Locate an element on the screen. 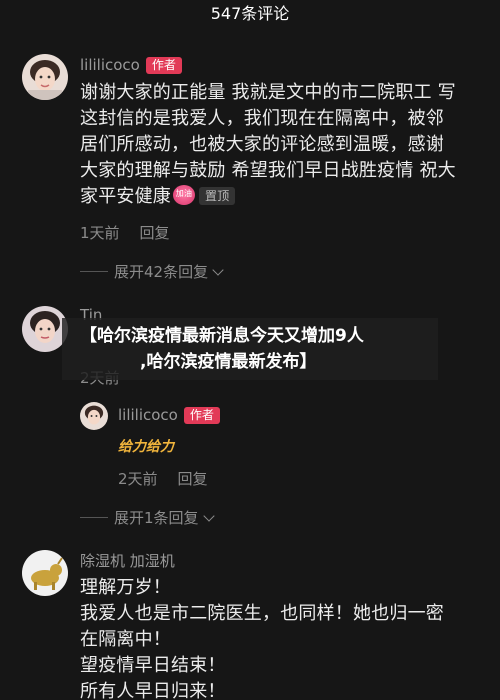 This screenshot has height=700, width=500. comment-time: 2天前 is located at coordinates (138, 479).